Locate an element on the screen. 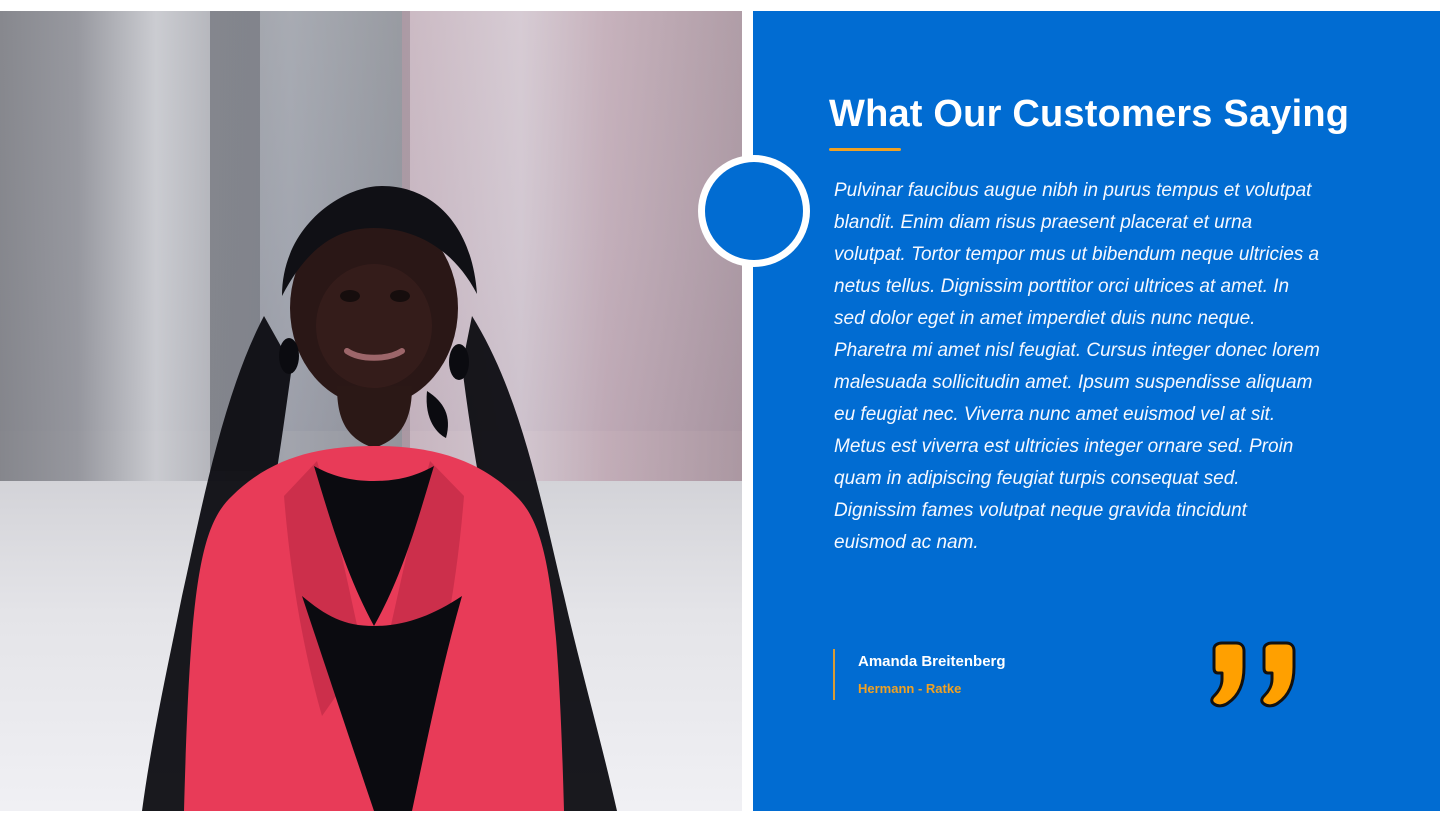  closing-quote-icon is located at coordinates (1253, 674).